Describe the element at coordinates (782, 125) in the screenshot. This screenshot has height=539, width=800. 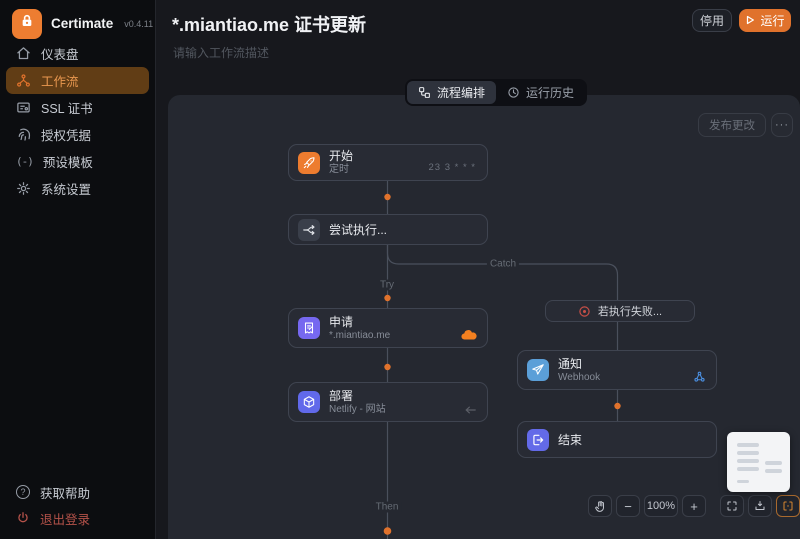
I see `more-options-button: ···` at that location.